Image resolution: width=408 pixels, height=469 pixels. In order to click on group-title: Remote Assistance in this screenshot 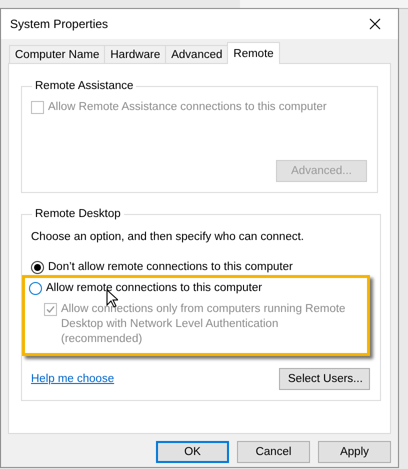, I will do `click(84, 86)`.